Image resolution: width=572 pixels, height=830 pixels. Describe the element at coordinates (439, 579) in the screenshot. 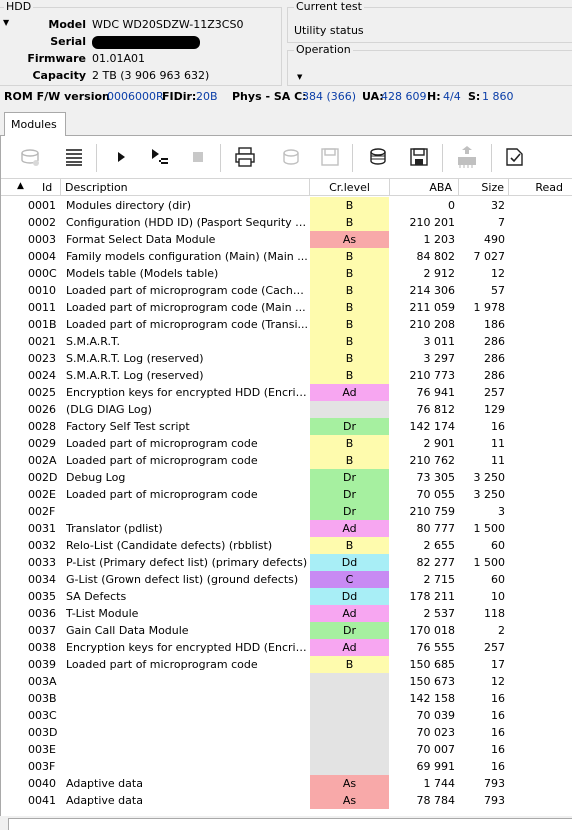

I see `aba-cell: 2 715` at that location.